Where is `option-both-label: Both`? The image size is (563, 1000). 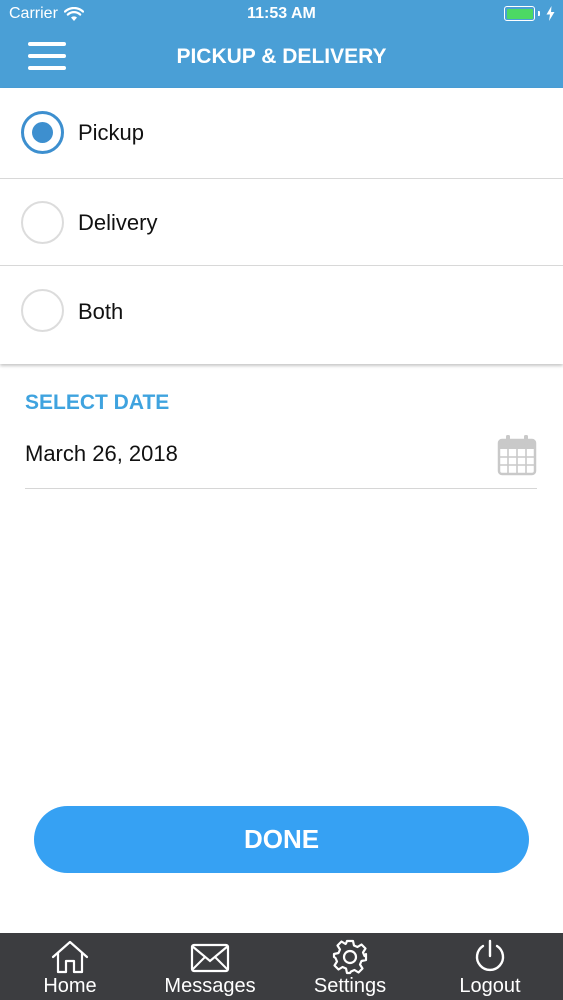 option-both-label: Both is located at coordinates (101, 311).